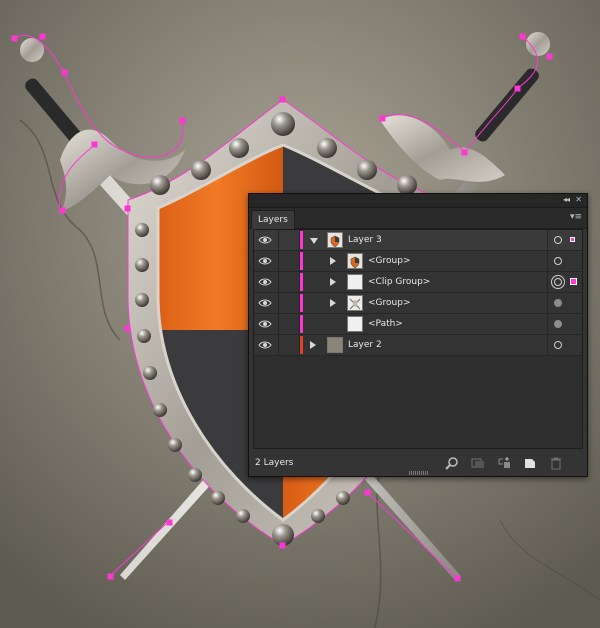 The width and height of the screenshot is (600, 628). What do you see at coordinates (273, 219) in the screenshot?
I see `tab-layers: Layers` at bounding box center [273, 219].